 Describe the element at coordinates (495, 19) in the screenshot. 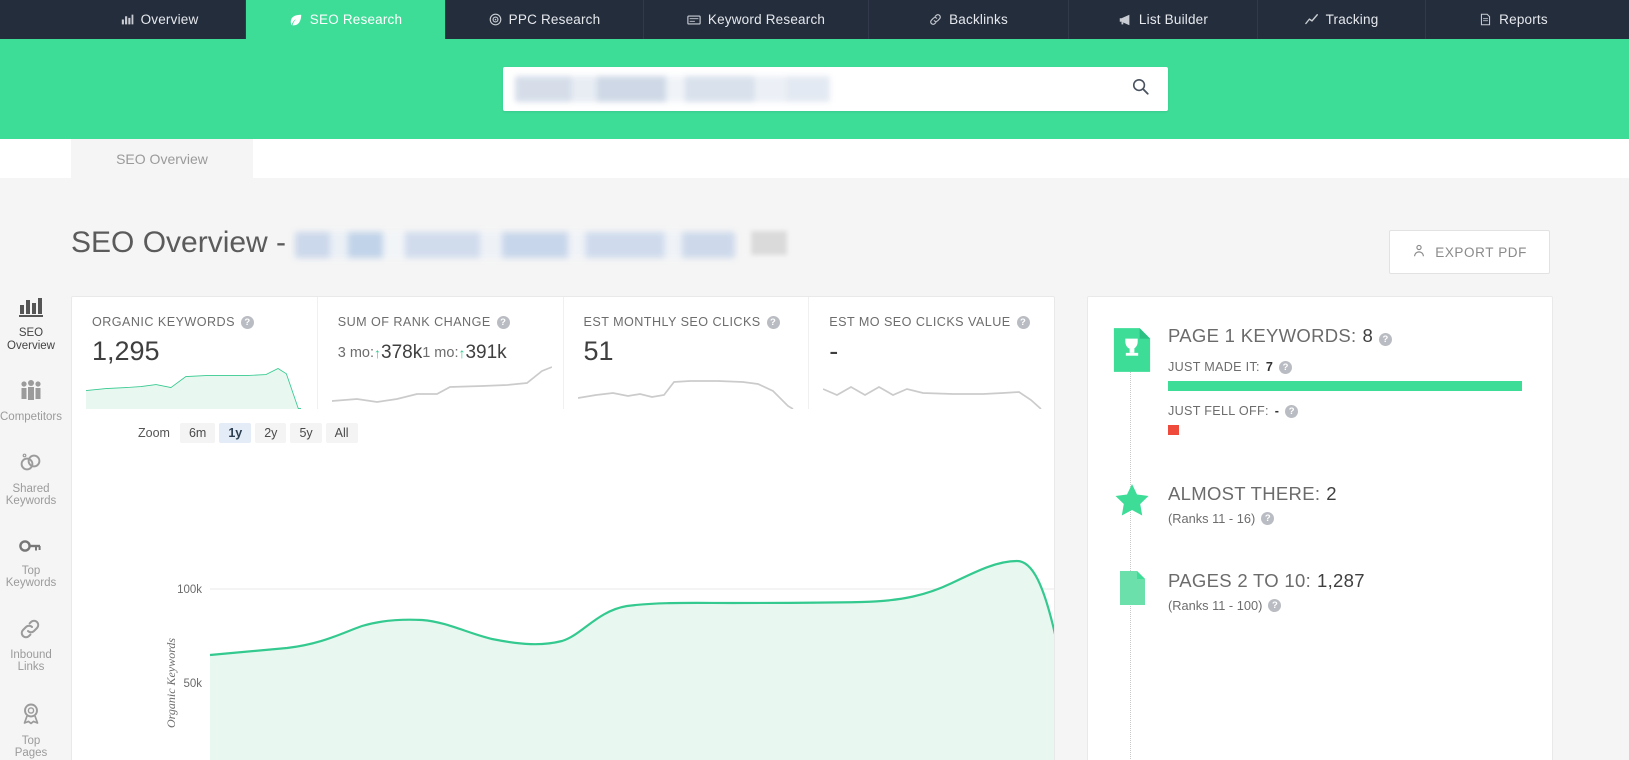

I see `target-icon` at that location.